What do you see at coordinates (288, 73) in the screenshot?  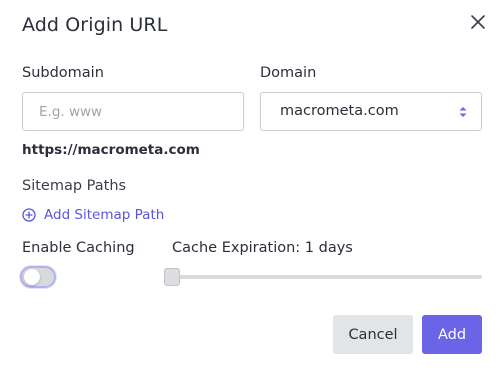 I see `domain-label: Domain` at bounding box center [288, 73].